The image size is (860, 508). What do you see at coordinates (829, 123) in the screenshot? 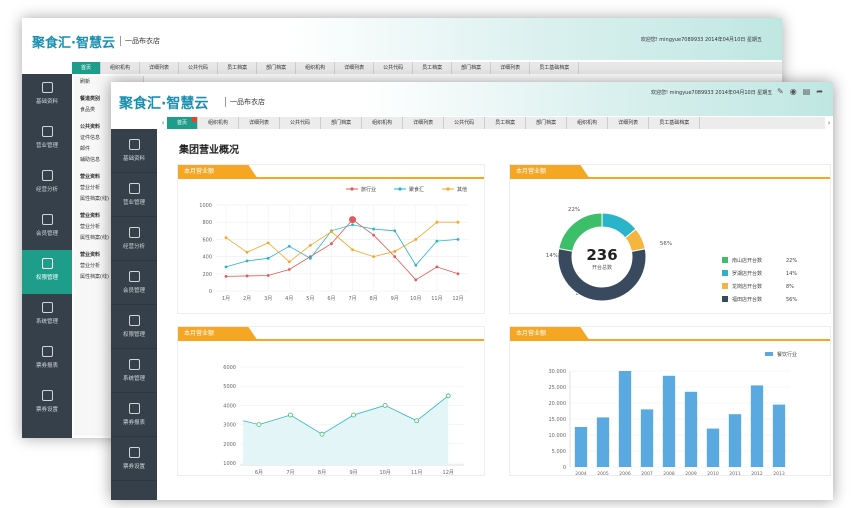
I see `tab-next-icon: ›` at bounding box center [829, 123].